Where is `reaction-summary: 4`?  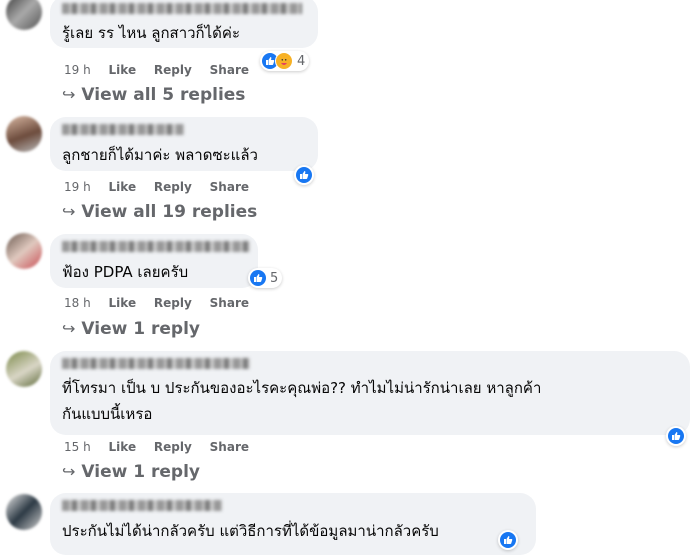 reaction-summary: 4 is located at coordinates (285, 61).